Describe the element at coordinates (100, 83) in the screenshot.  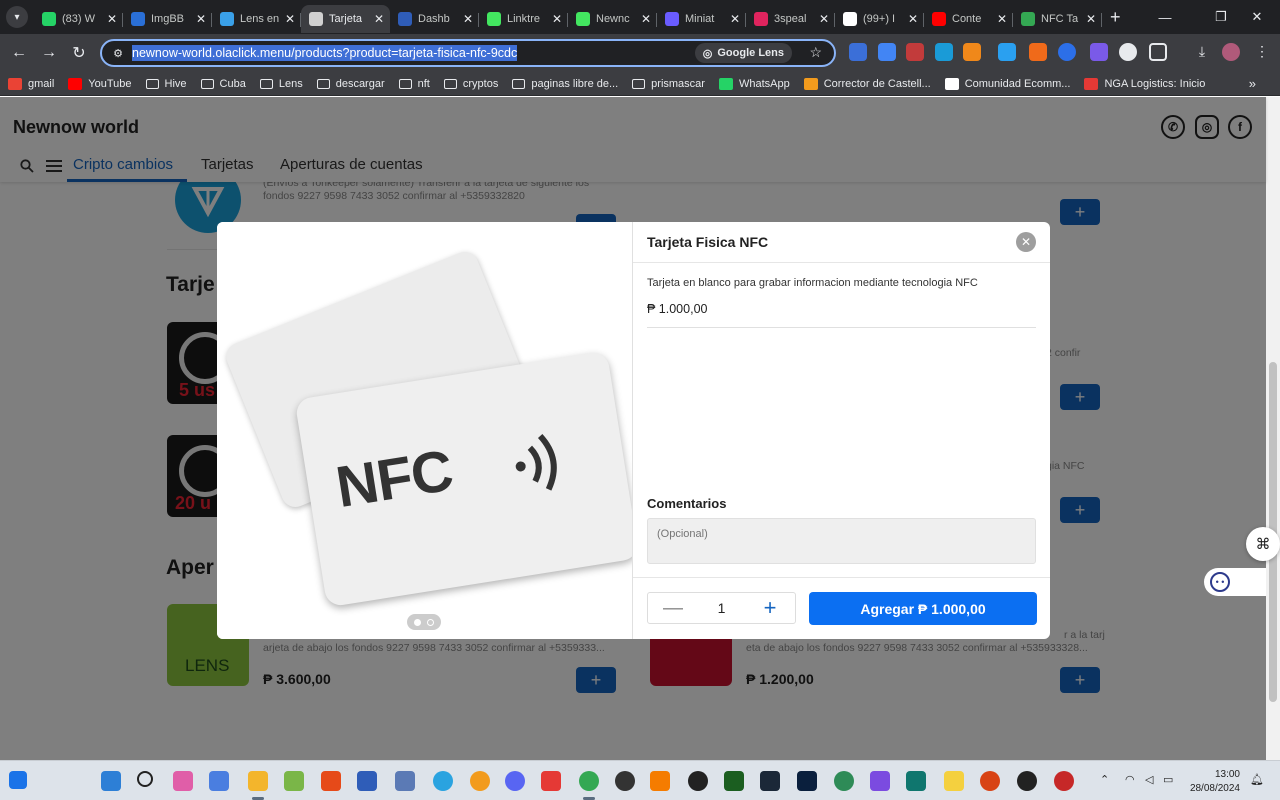
I see `bookmark-item: YouTube` at that location.